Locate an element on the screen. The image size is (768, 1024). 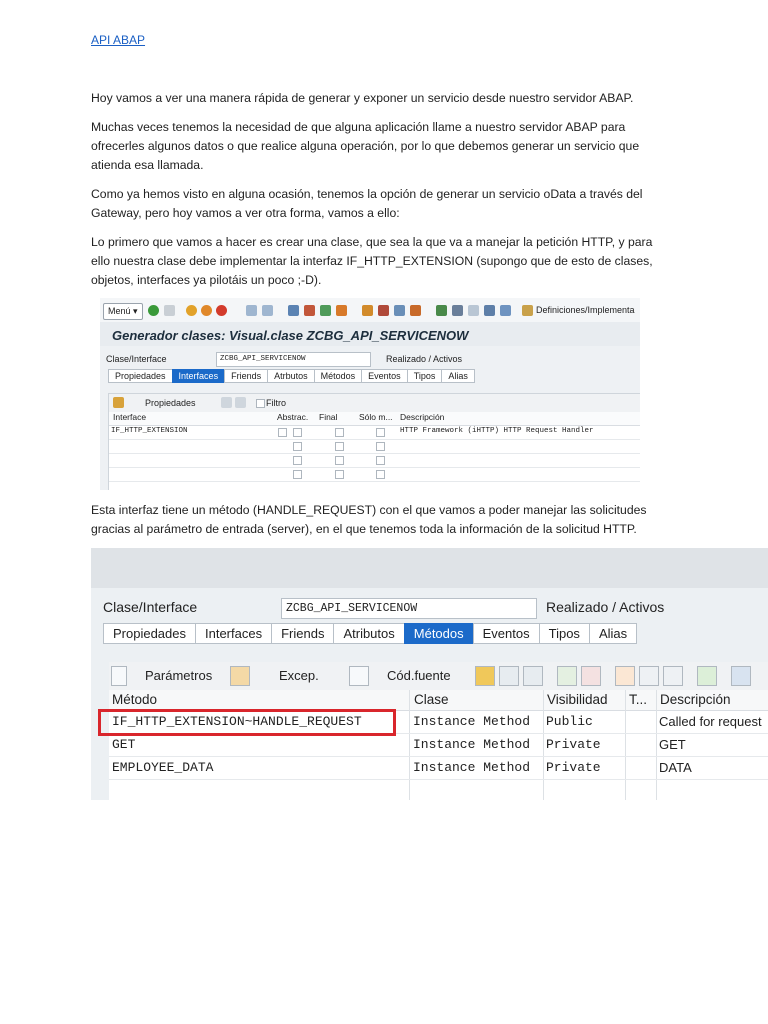
sort-icon is located at coordinates (457, 310).